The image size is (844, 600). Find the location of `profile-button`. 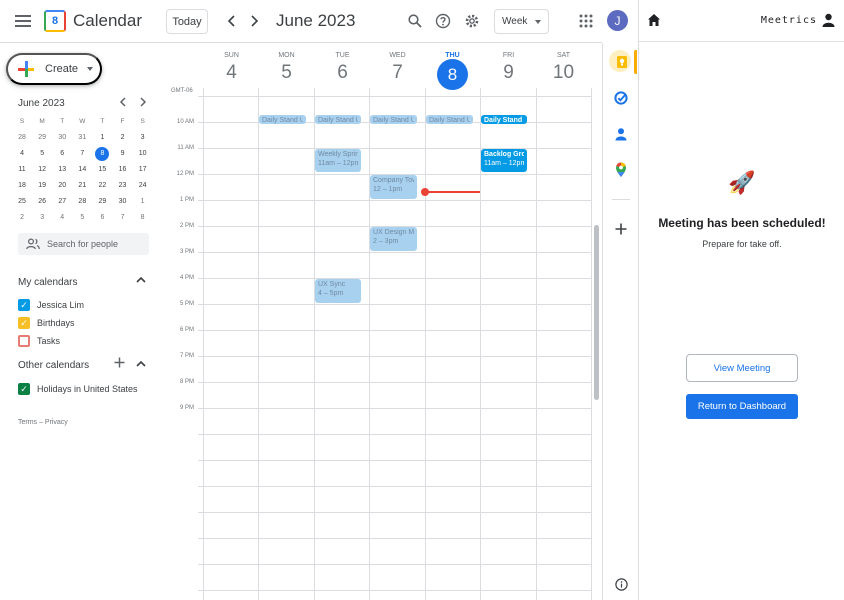

profile-button is located at coordinates (828, 22).